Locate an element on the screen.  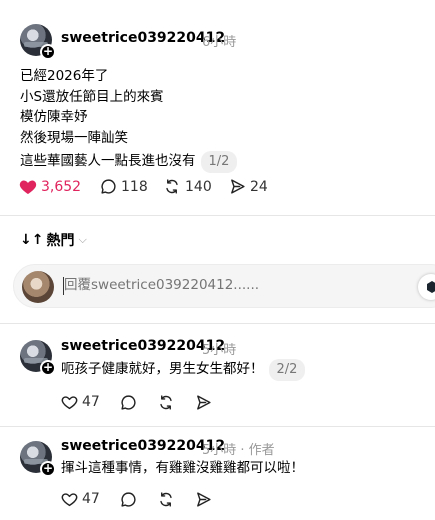
share-button: 24 is located at coordinates (248, 186).